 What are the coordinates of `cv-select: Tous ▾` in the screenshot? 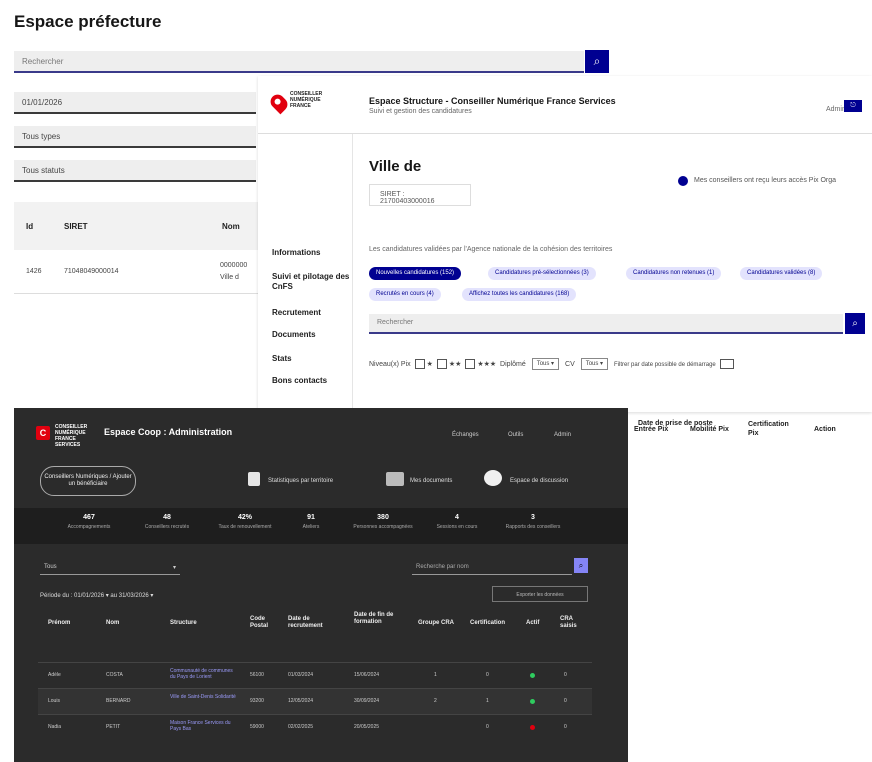 It's located at (594, 364).